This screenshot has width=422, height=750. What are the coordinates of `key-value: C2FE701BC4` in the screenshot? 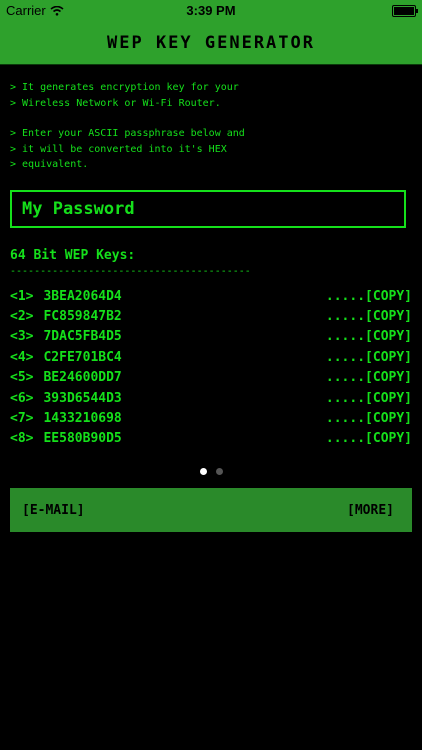 It's located at (82, 357).